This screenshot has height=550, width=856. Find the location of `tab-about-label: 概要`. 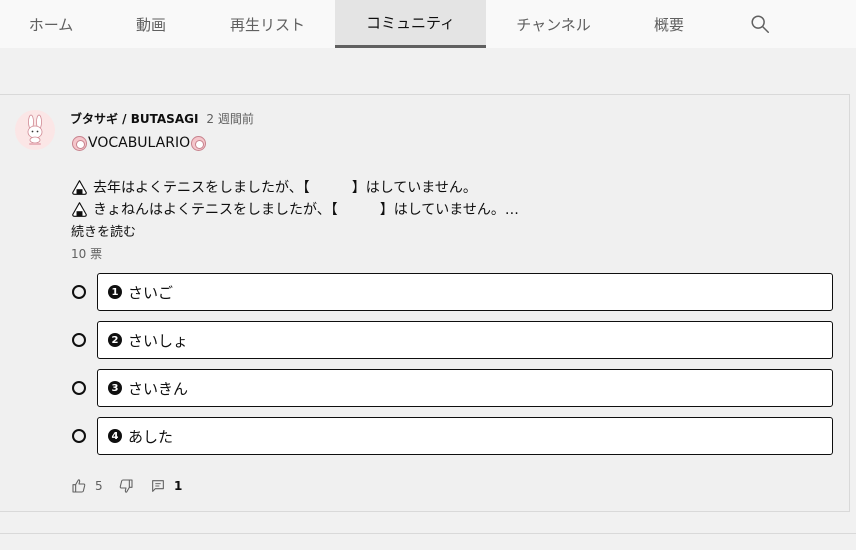

tab-about-label: 概要 is located at coordinates (668, 24).